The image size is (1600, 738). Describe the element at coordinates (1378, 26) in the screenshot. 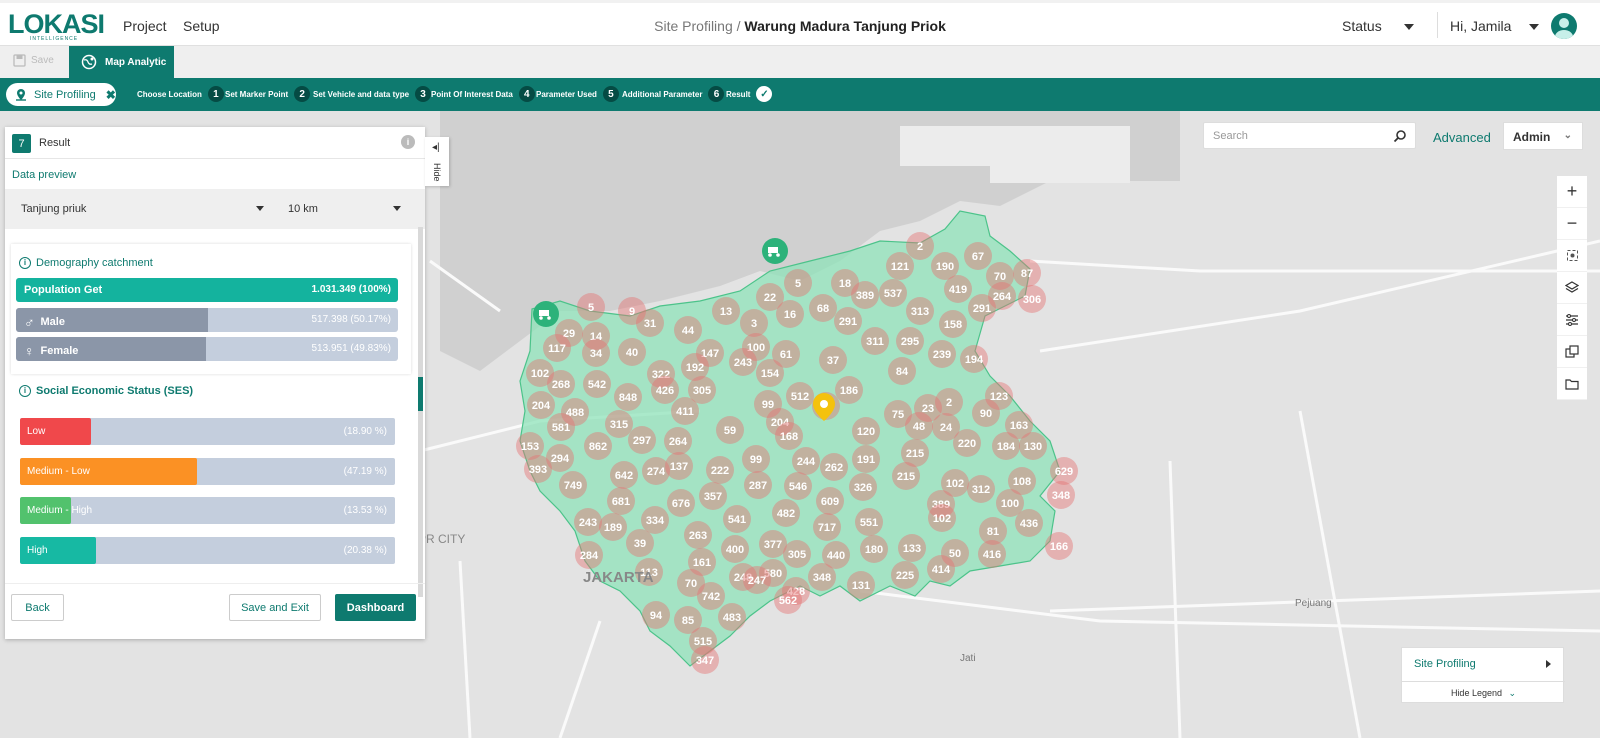

I see `status-dropdown: Status` at that location.